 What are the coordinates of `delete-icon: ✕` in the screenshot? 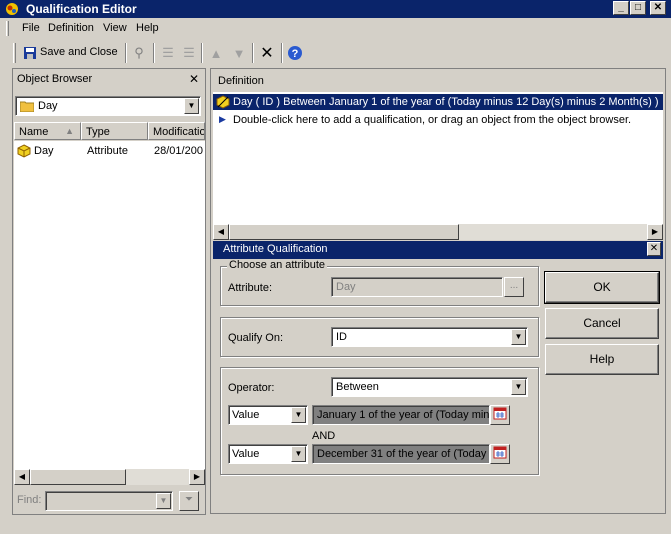 It's located at (267, 53).